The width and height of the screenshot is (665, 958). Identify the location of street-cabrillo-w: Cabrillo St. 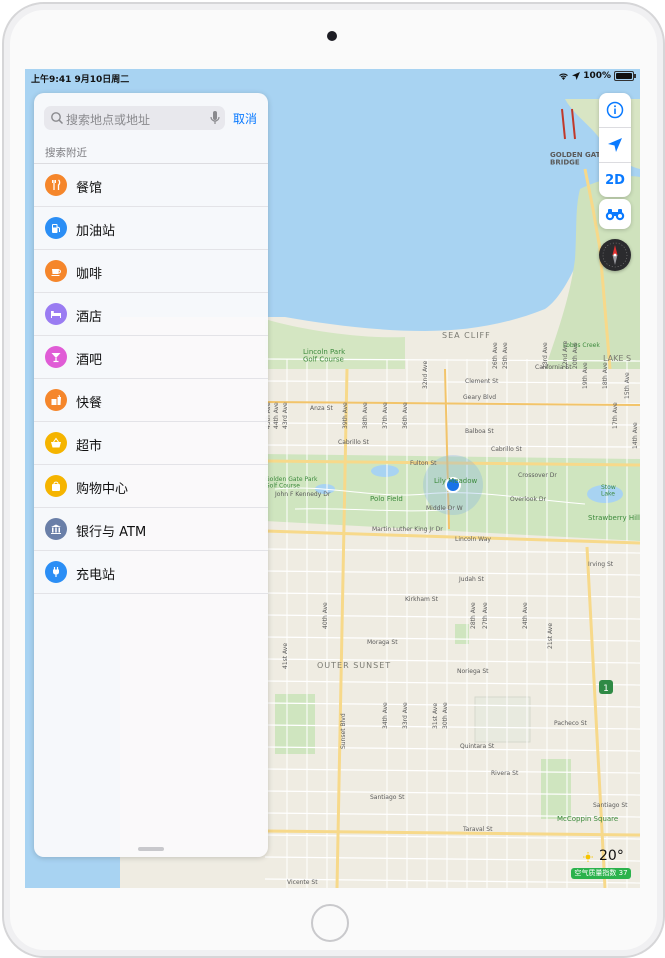
(354, 442).